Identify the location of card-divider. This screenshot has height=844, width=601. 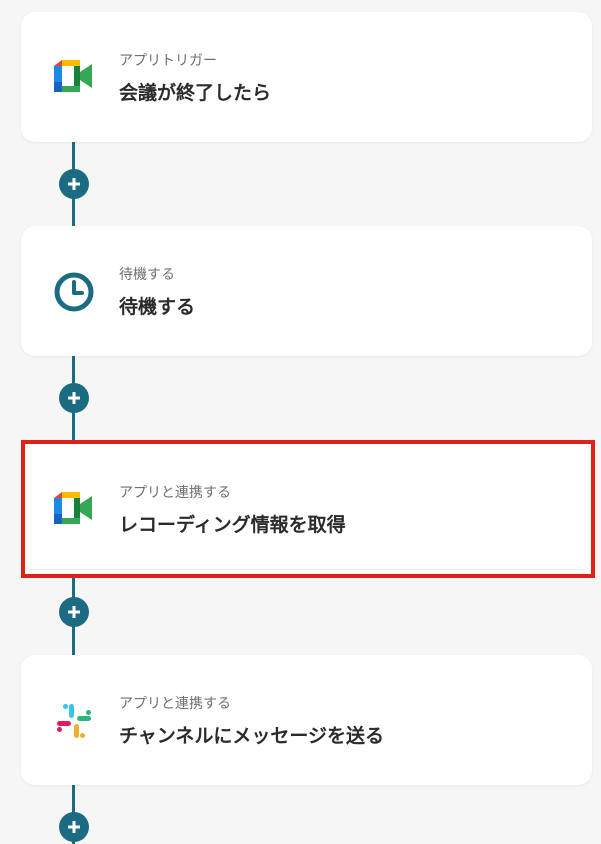
(306, 569).